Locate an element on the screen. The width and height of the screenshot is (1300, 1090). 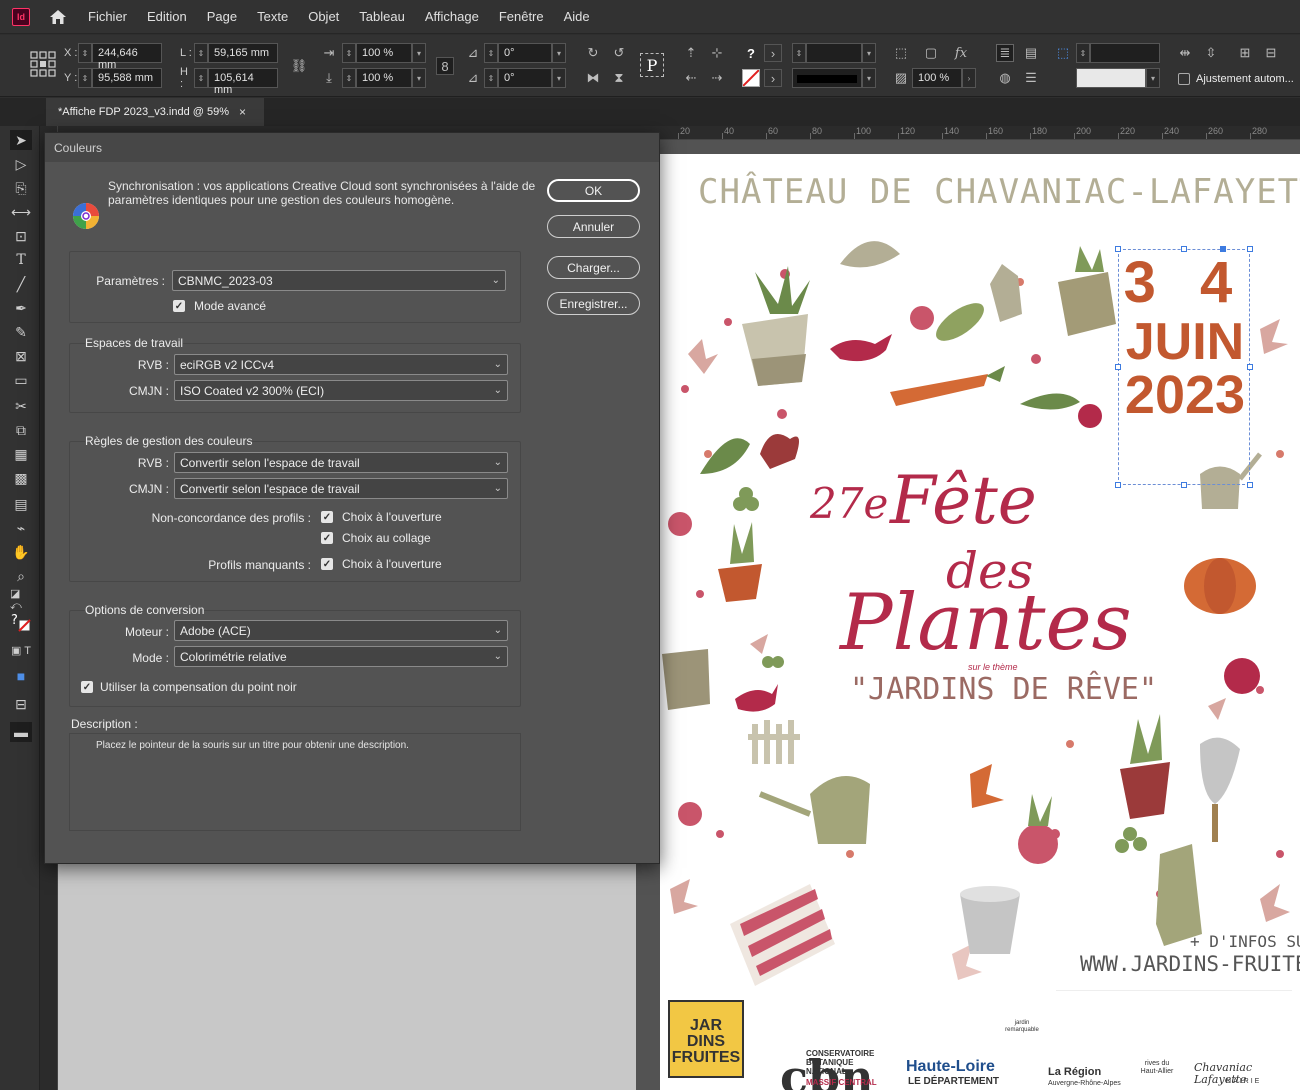
stroke-style-dropdown: ▾ is located at coordinates (869, 78).